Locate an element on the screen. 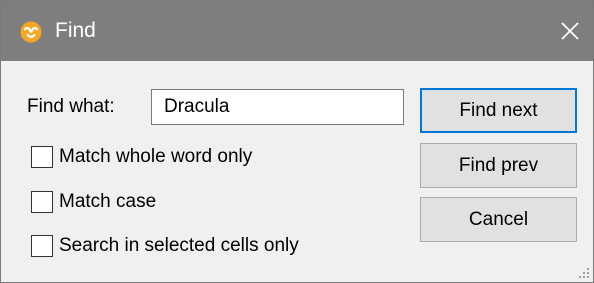 The image size is (594, 283). match-case-checkbox is located at coordinates (42, 202).